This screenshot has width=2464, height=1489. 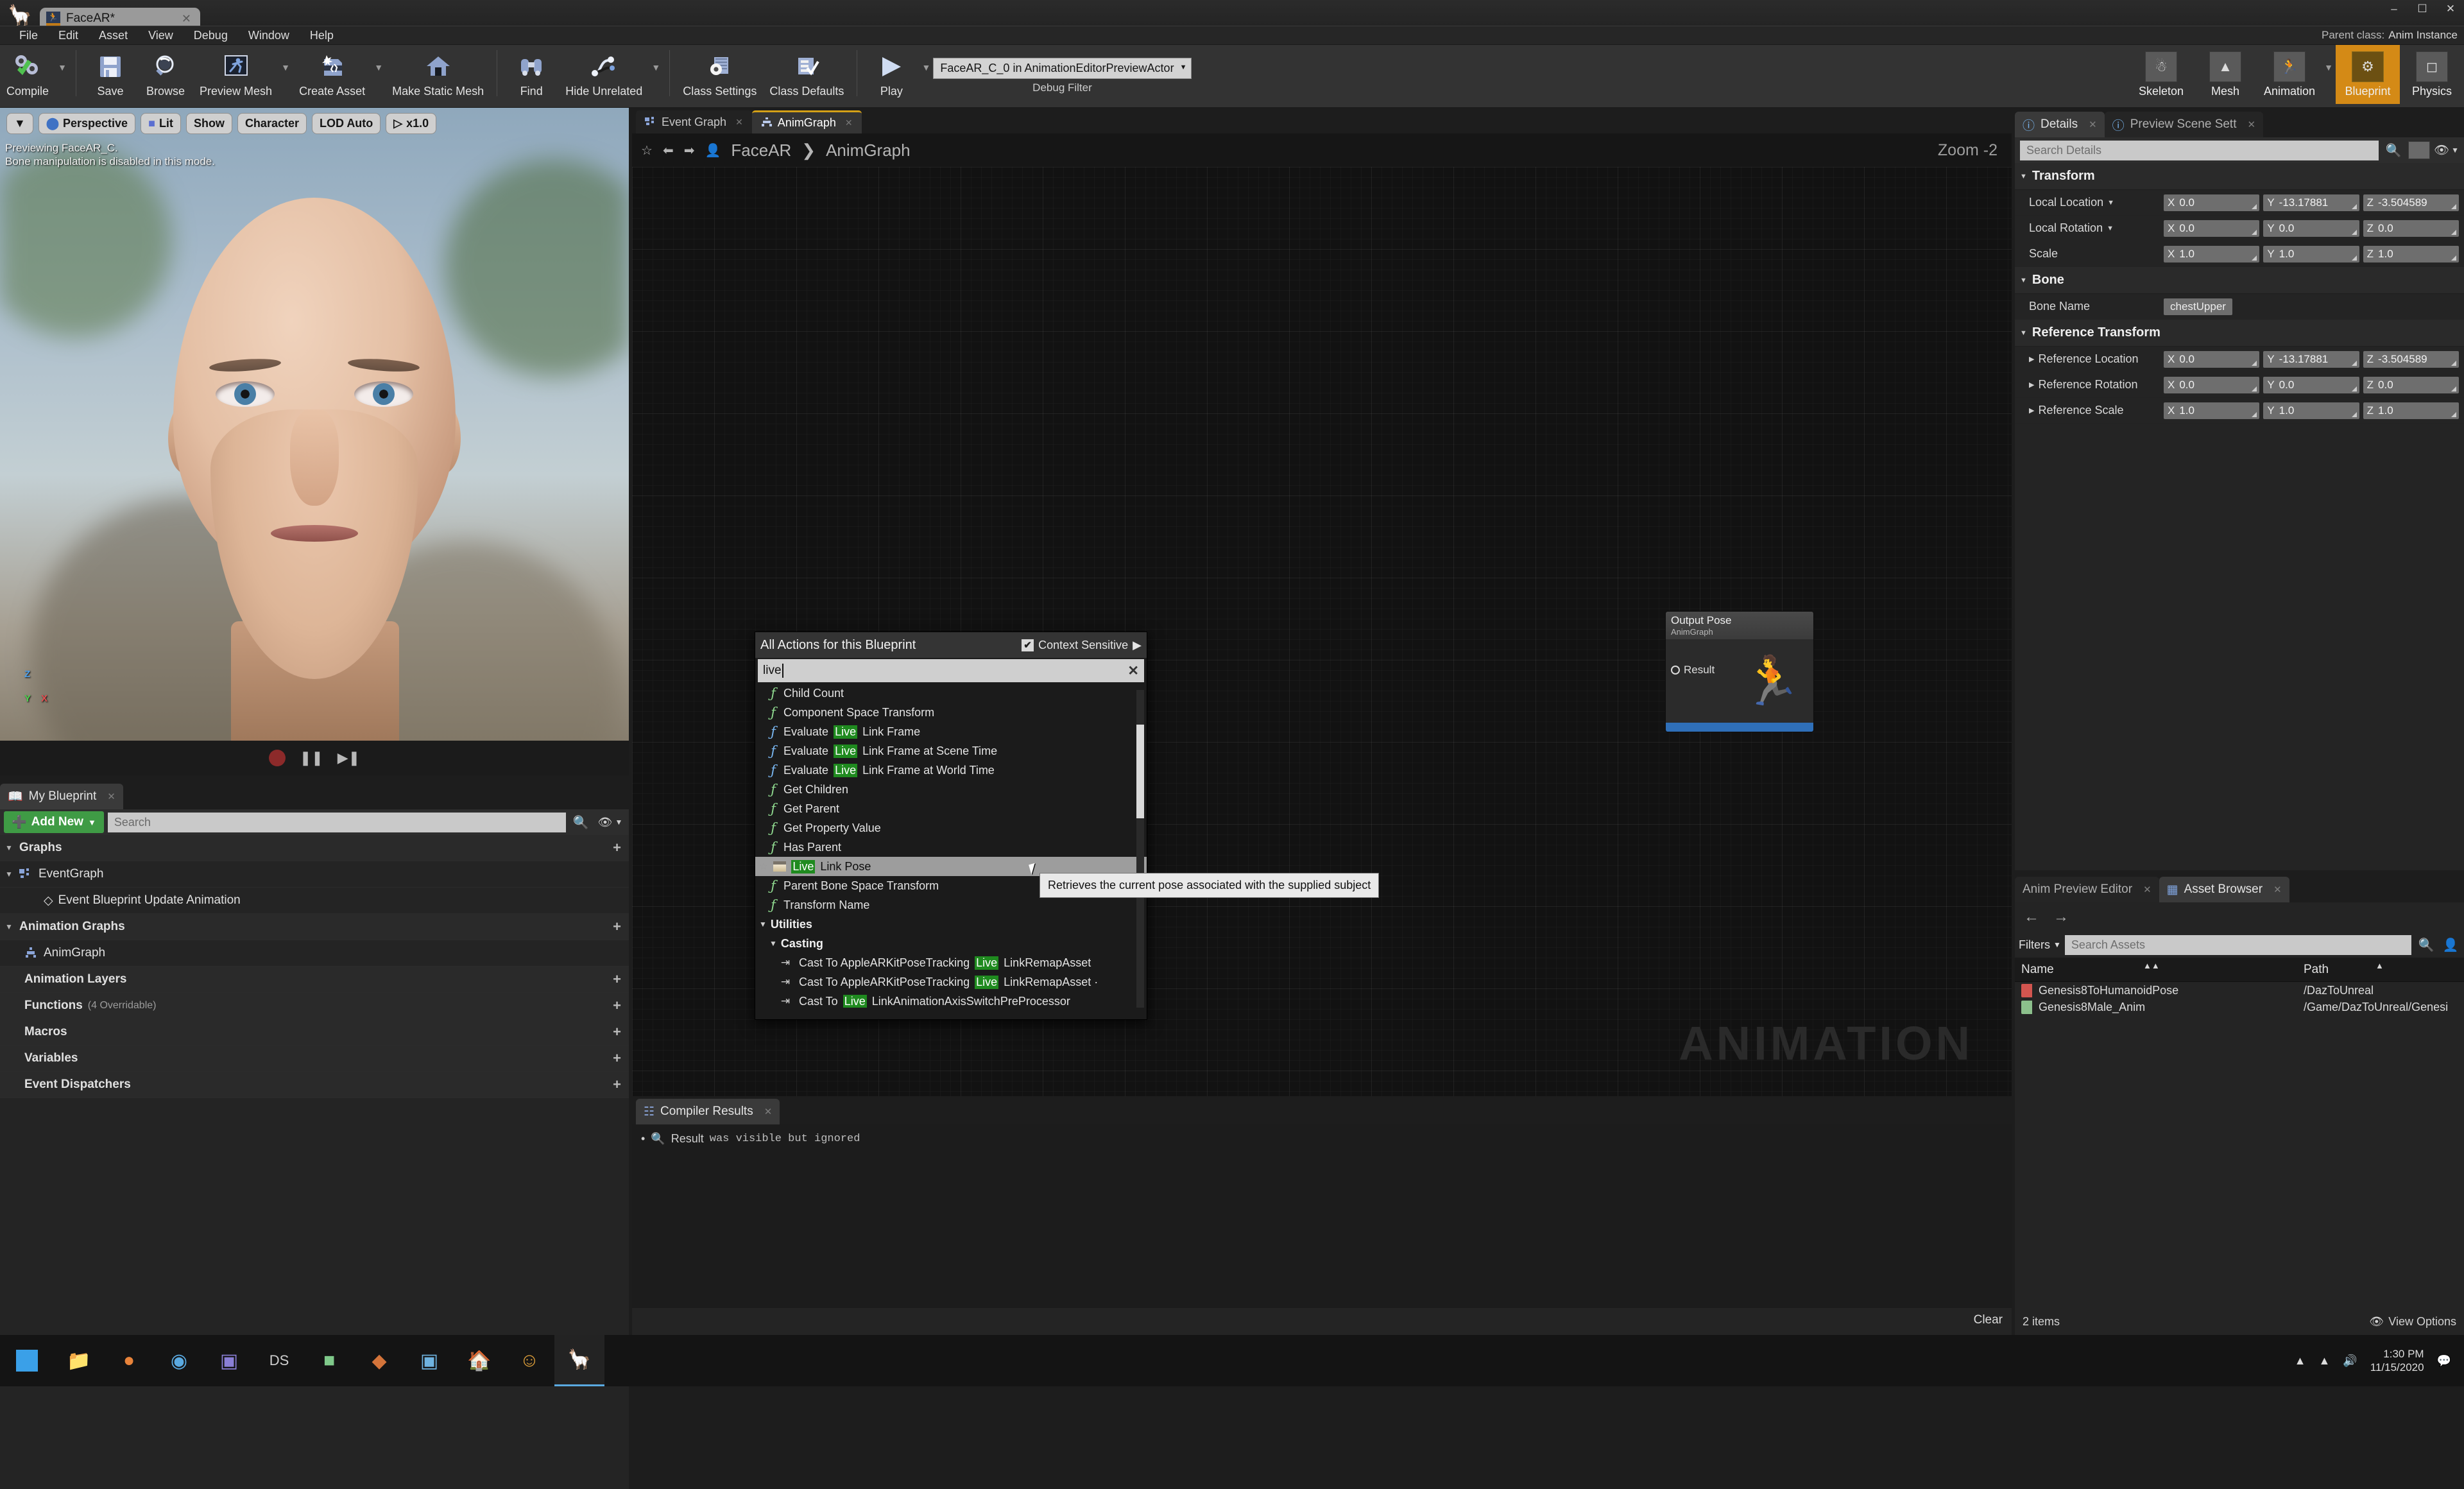 I want to click on context-sensitive-toggle: ✔ Context Sensitive ▶, so click(x=1082, y=645).